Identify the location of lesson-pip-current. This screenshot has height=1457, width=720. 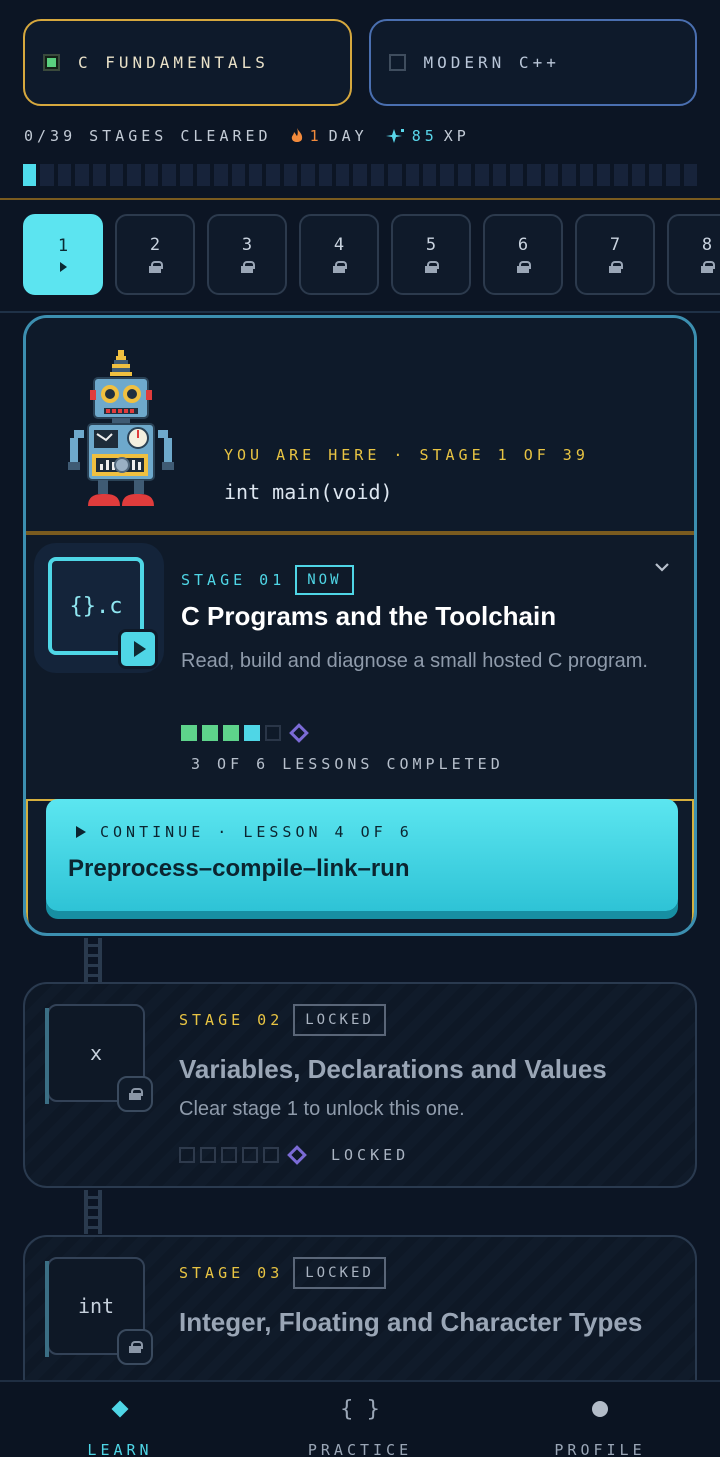
(252, 733).